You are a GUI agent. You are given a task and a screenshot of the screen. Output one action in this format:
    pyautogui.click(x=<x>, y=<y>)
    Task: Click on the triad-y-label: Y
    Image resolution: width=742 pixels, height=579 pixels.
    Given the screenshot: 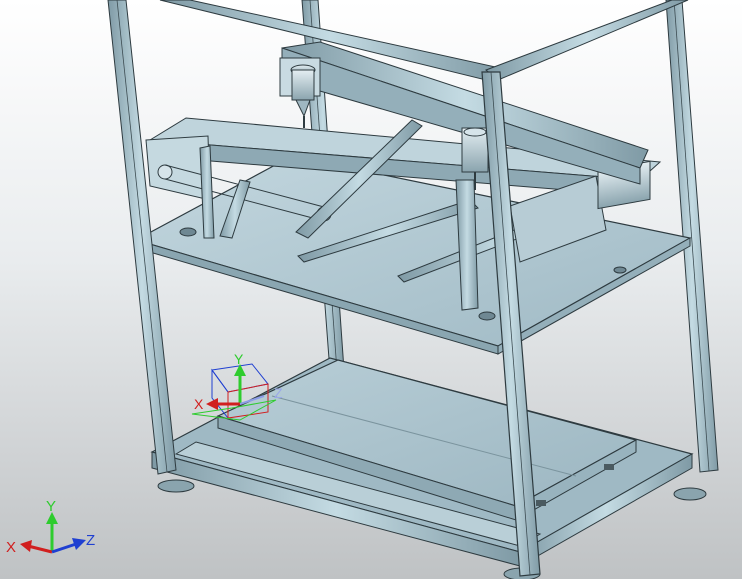 What is the action you would take?
    pyautogui.click(x=51, y=506)
    